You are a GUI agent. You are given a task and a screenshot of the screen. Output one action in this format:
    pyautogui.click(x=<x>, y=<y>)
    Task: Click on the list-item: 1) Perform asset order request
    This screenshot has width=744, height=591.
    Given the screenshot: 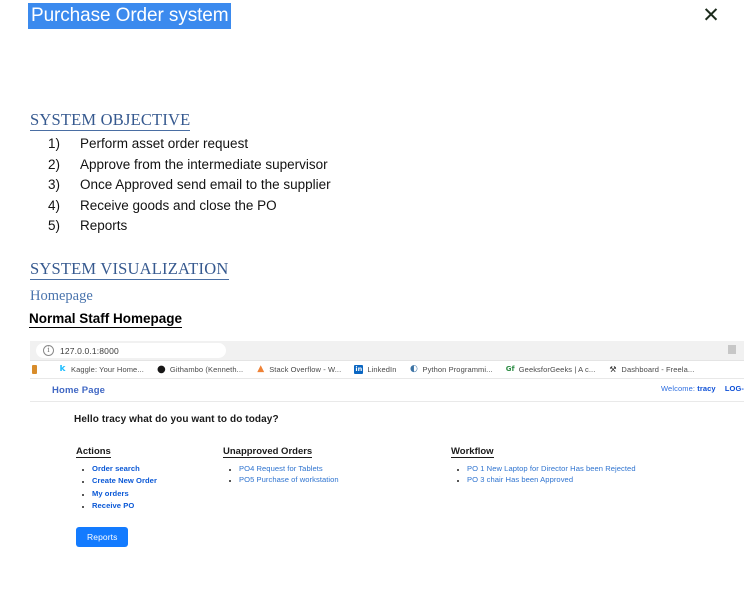 What is the action you would take?
    pyautogui.click(x=189, y=144)
    